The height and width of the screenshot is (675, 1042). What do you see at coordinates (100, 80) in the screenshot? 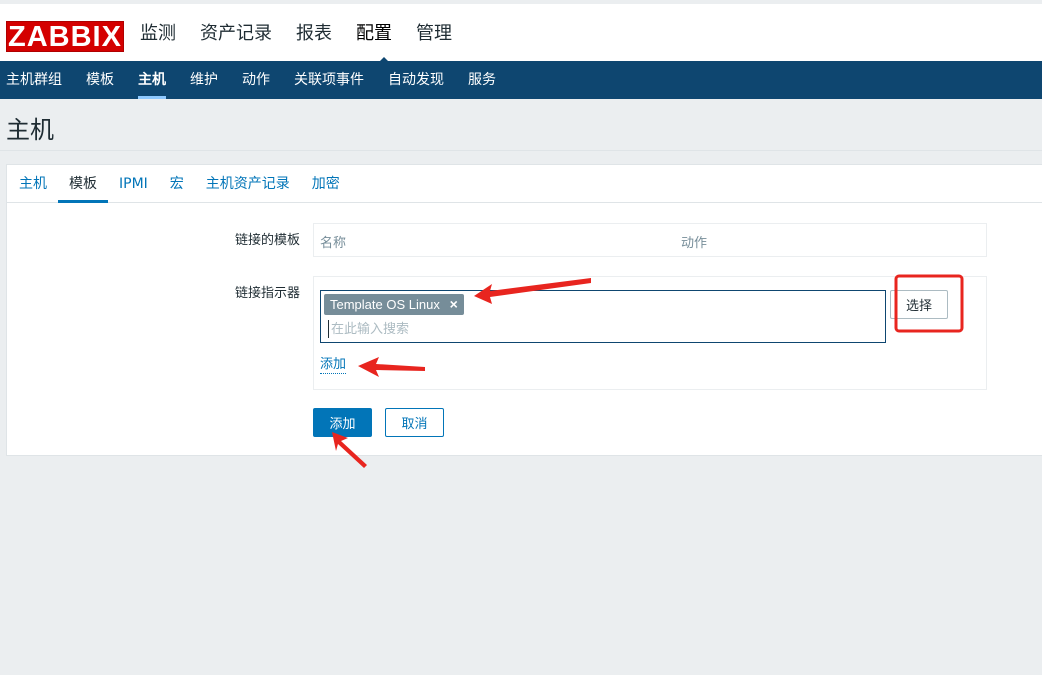
I see `sub-nav-templates: 模板` at bounding box center [100, 80].